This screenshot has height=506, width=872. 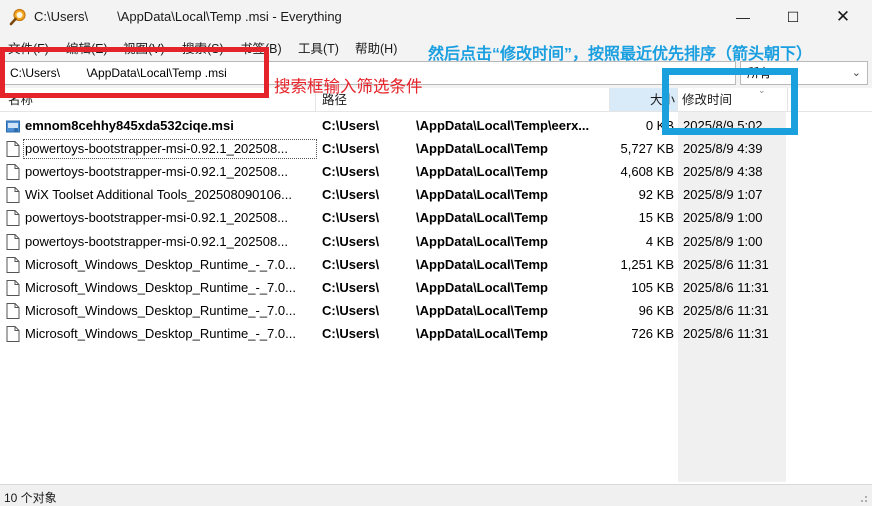 I want to click on file-modified-date: 2025/8/9 4:39, so click(x=723, y=149).